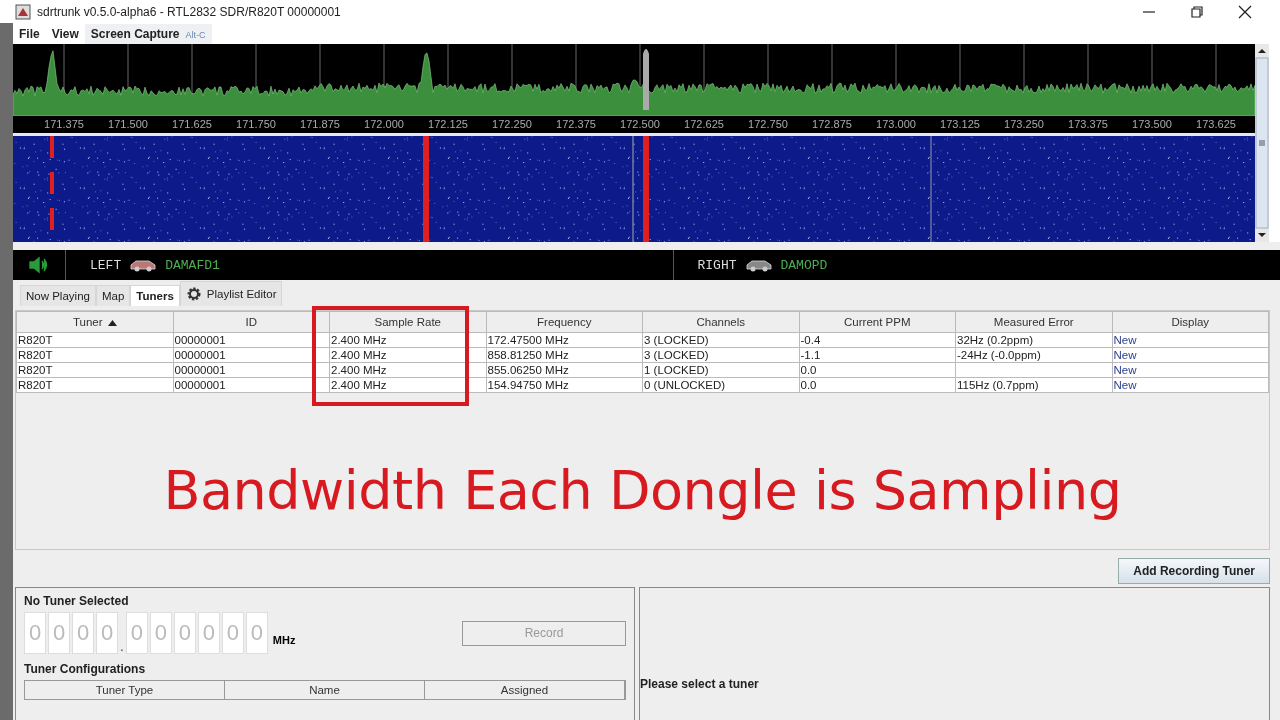  What do you see at coordinates (512, 124) in the screenshot?
I see `axis-label: 172.250` at bounding box center [512, 124].